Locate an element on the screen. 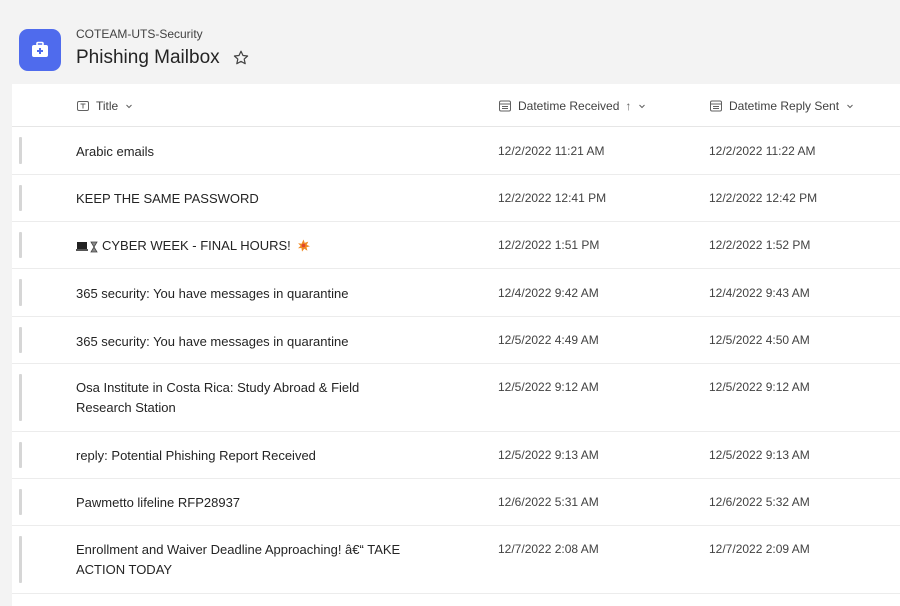 This screenshot has width=900, height=606. column-reply-label: Datetime Reply Sent is located at coordinates (784, 105).